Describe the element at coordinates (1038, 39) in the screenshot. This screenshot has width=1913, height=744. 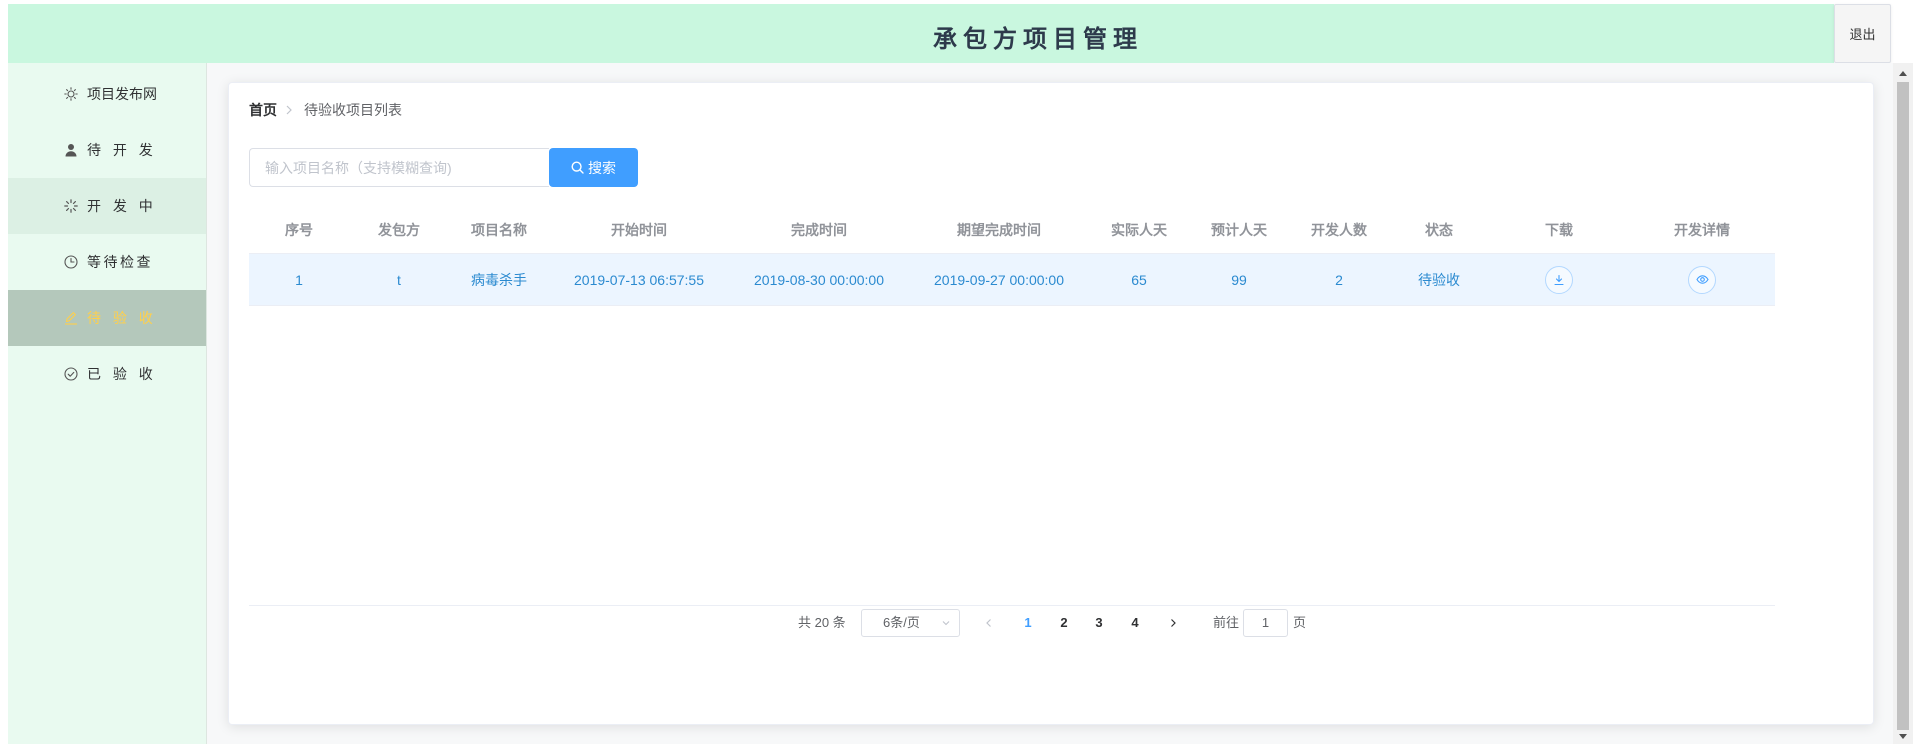
I see `page-title: 承包方项目管理` at that location.